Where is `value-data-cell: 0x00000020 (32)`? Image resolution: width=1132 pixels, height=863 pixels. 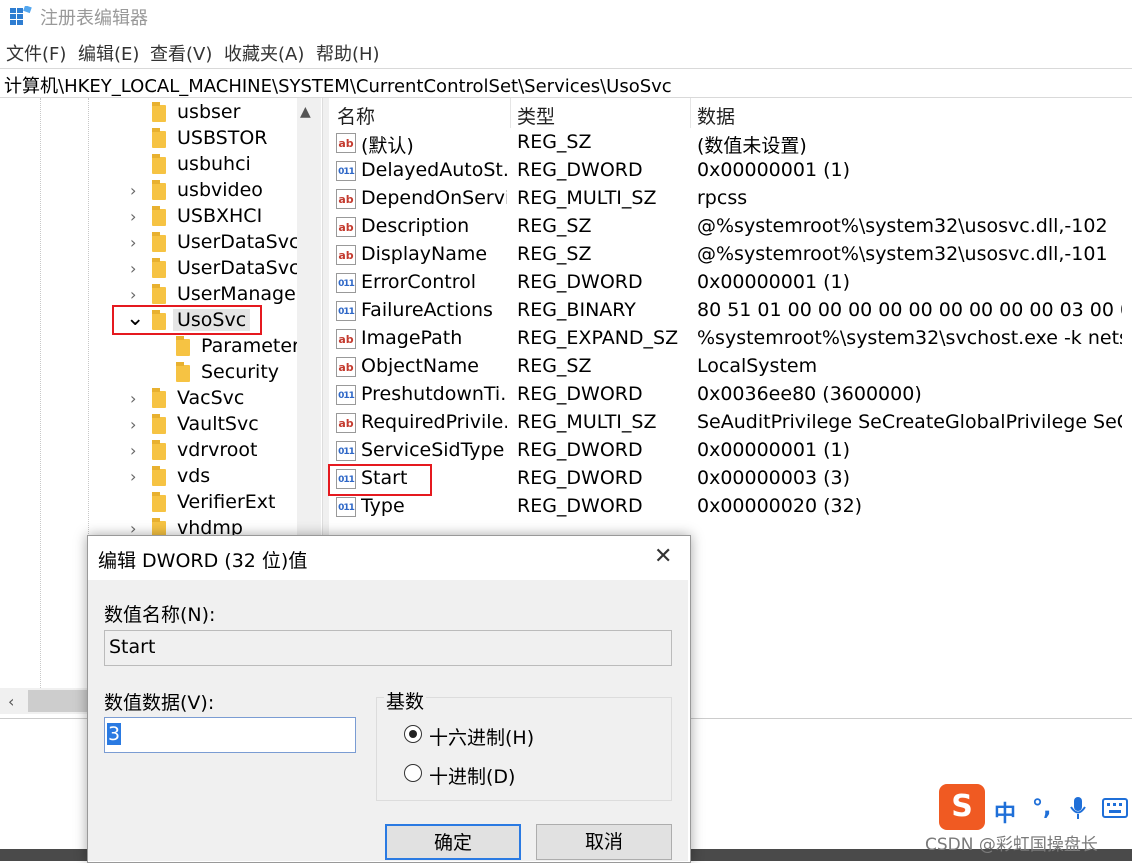
value-data-cell: 0x00000020 (32) is located at coordinates (780, 506).